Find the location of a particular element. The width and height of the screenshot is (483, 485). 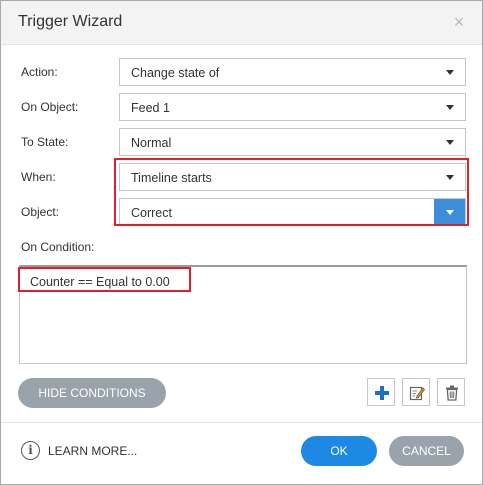

action-value: Change state of is located at coordinates (175, 73).